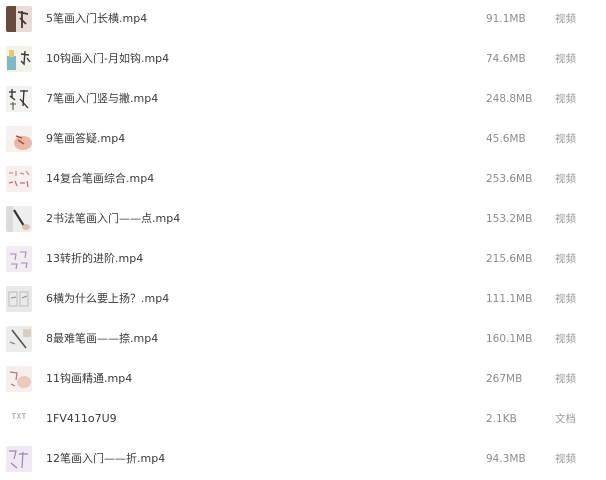 The image size is (606, 480). What do you see at coordinates (107, 299) in the screenshot?
I see `file-name: 6横为什么要上扬？.mp4` at bounding box center [107, 299].